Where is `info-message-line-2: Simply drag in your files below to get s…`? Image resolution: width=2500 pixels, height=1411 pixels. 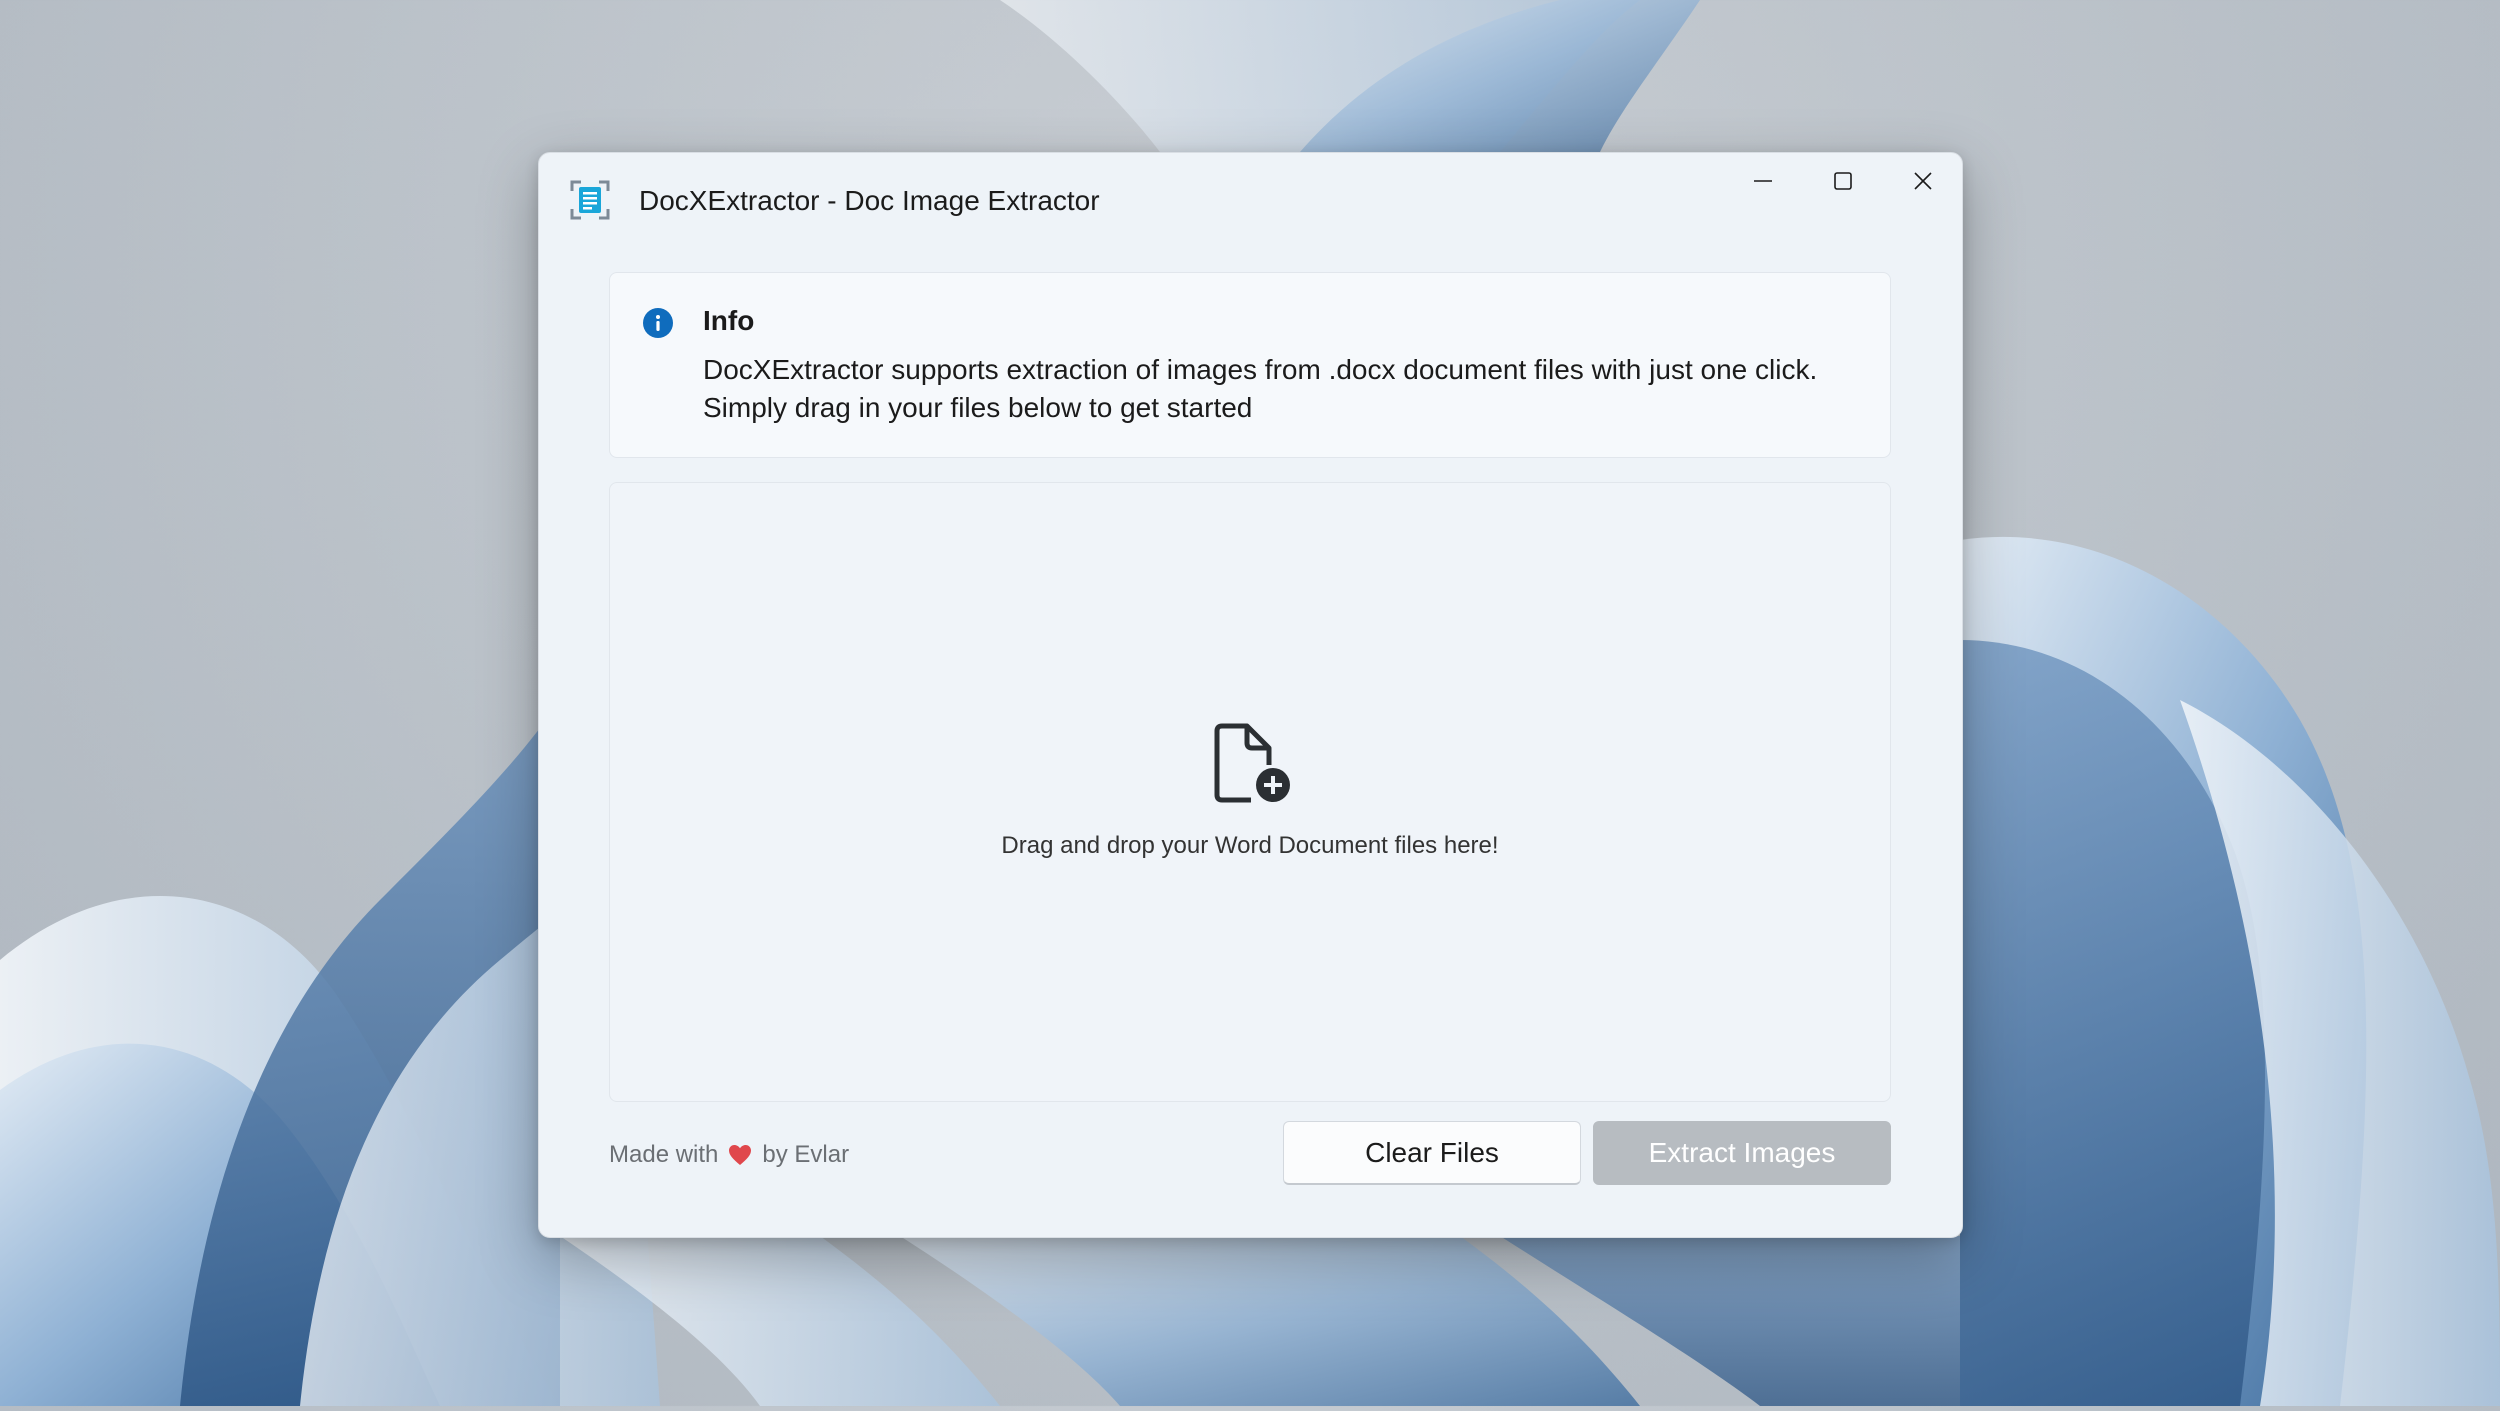 info-message-line-2: Simply drag in your files below to get s… is located at coordinates (978, 407).